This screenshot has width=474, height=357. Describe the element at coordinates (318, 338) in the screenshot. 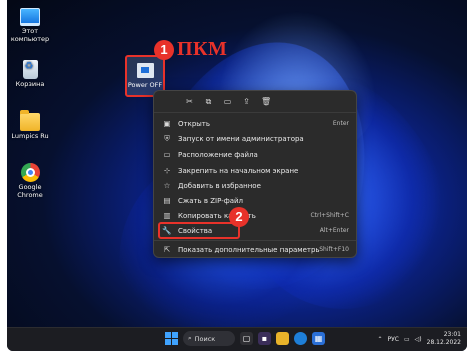

I see `store-icon: ▦` at that location.